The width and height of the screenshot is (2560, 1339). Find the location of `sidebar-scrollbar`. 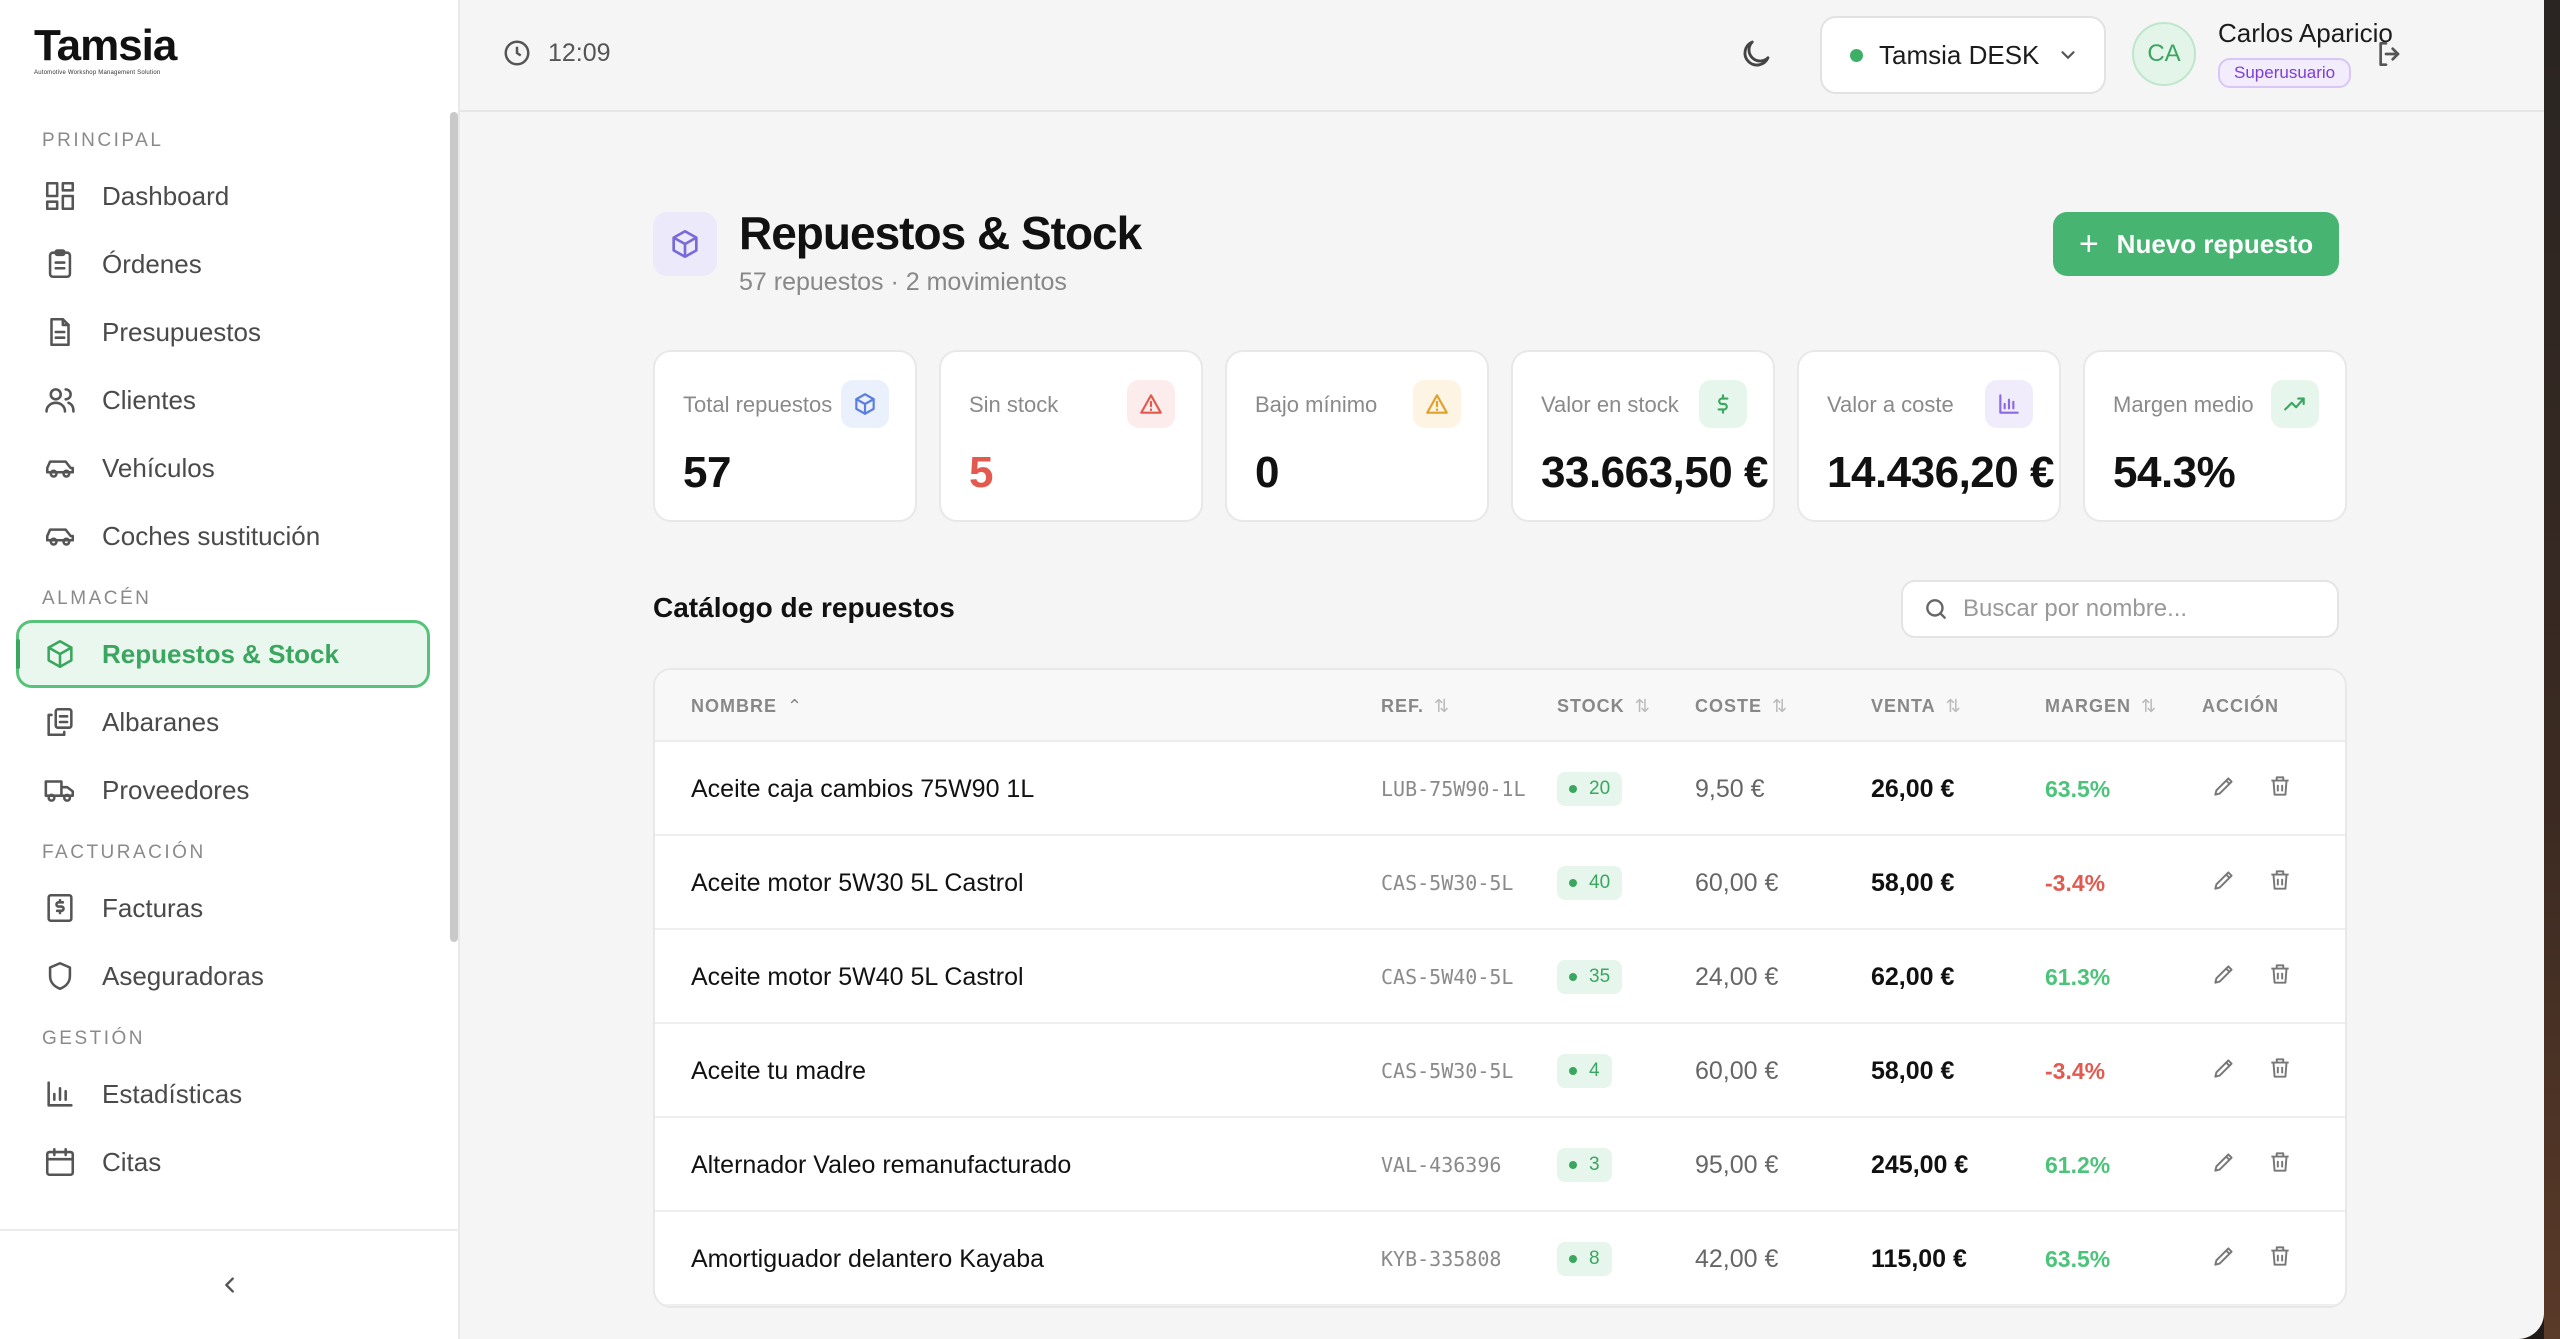

sidebar-scrollbar is located at coordinates (454, 527).